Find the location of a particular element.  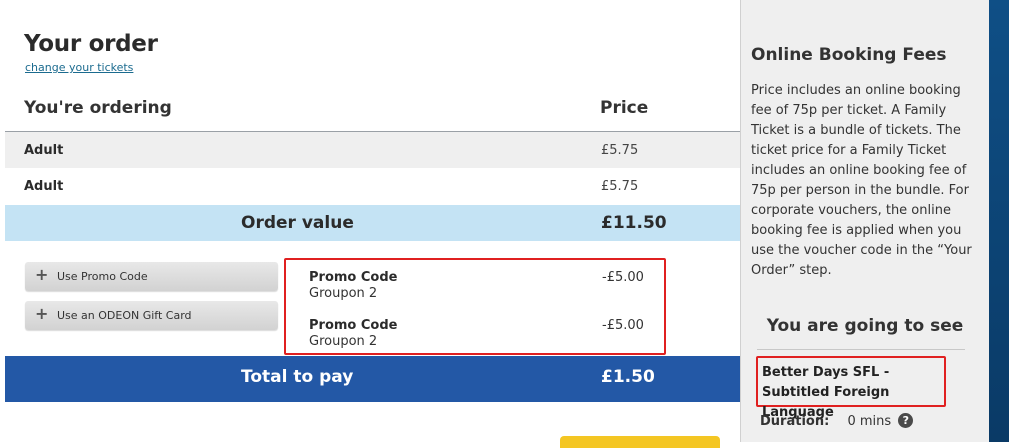

total-amount: £1.50 is located at coordinates (628, 377).